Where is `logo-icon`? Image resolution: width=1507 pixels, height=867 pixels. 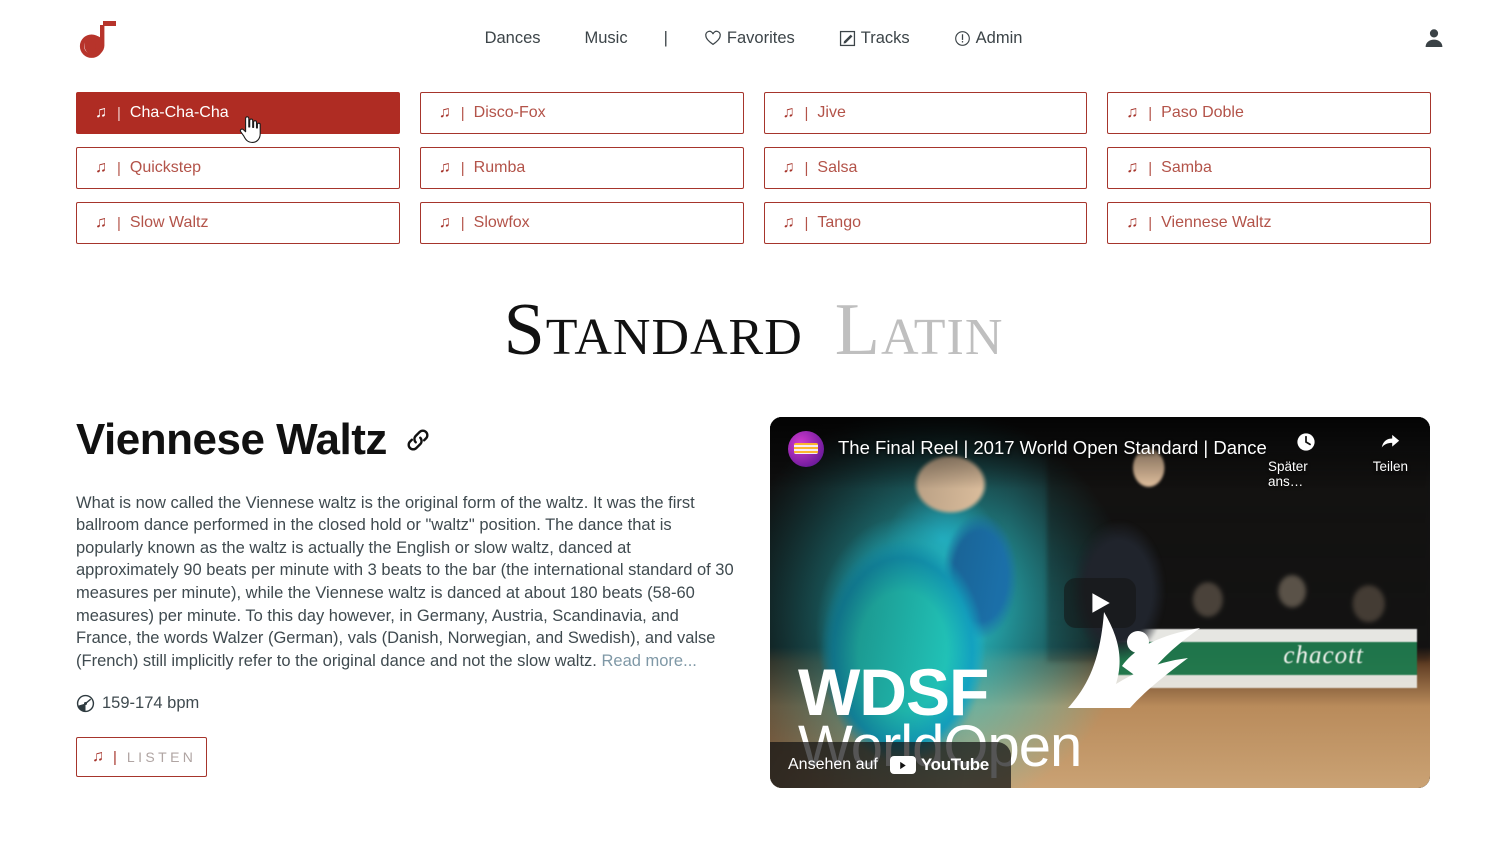
logo-icon is located at coordinates (97, 39).